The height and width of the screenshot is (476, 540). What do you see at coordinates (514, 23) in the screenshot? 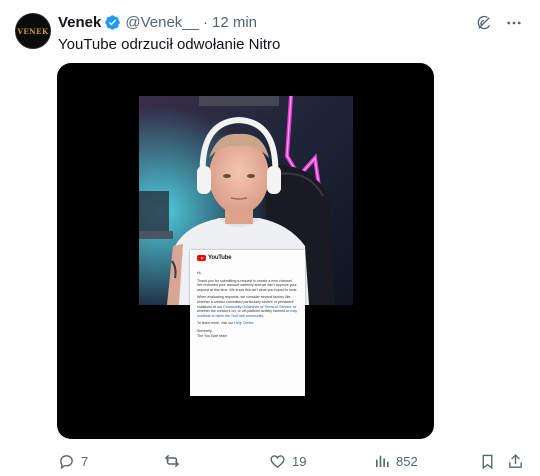
I see `more-icon` at bounding box center [514, 23].